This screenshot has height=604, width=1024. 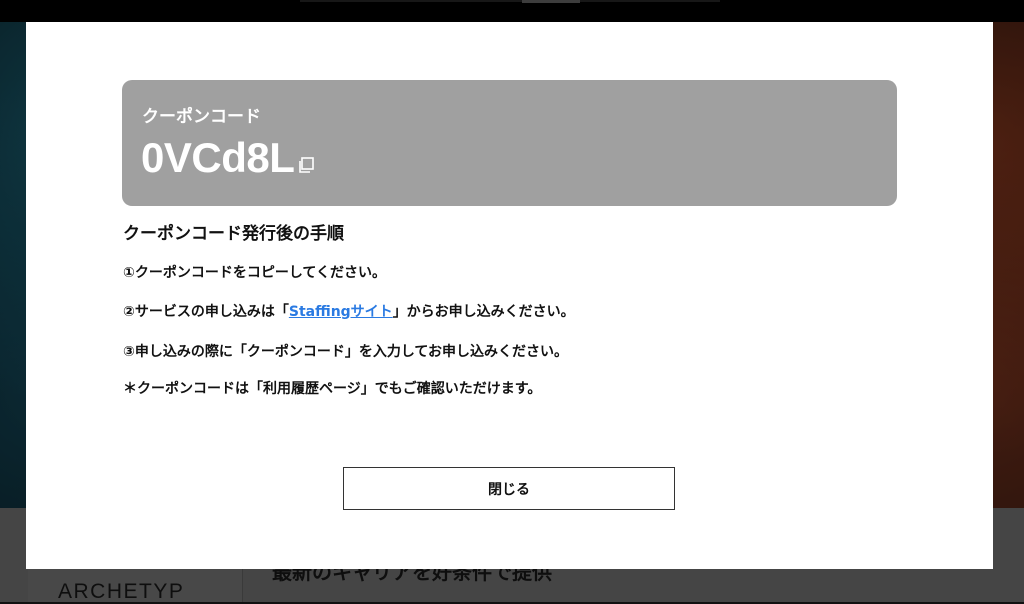 What do you see at coordinates (201, 117) in the screenshot?
I see `coupon-label: クーポンコード` at bounding box center [201, 117].